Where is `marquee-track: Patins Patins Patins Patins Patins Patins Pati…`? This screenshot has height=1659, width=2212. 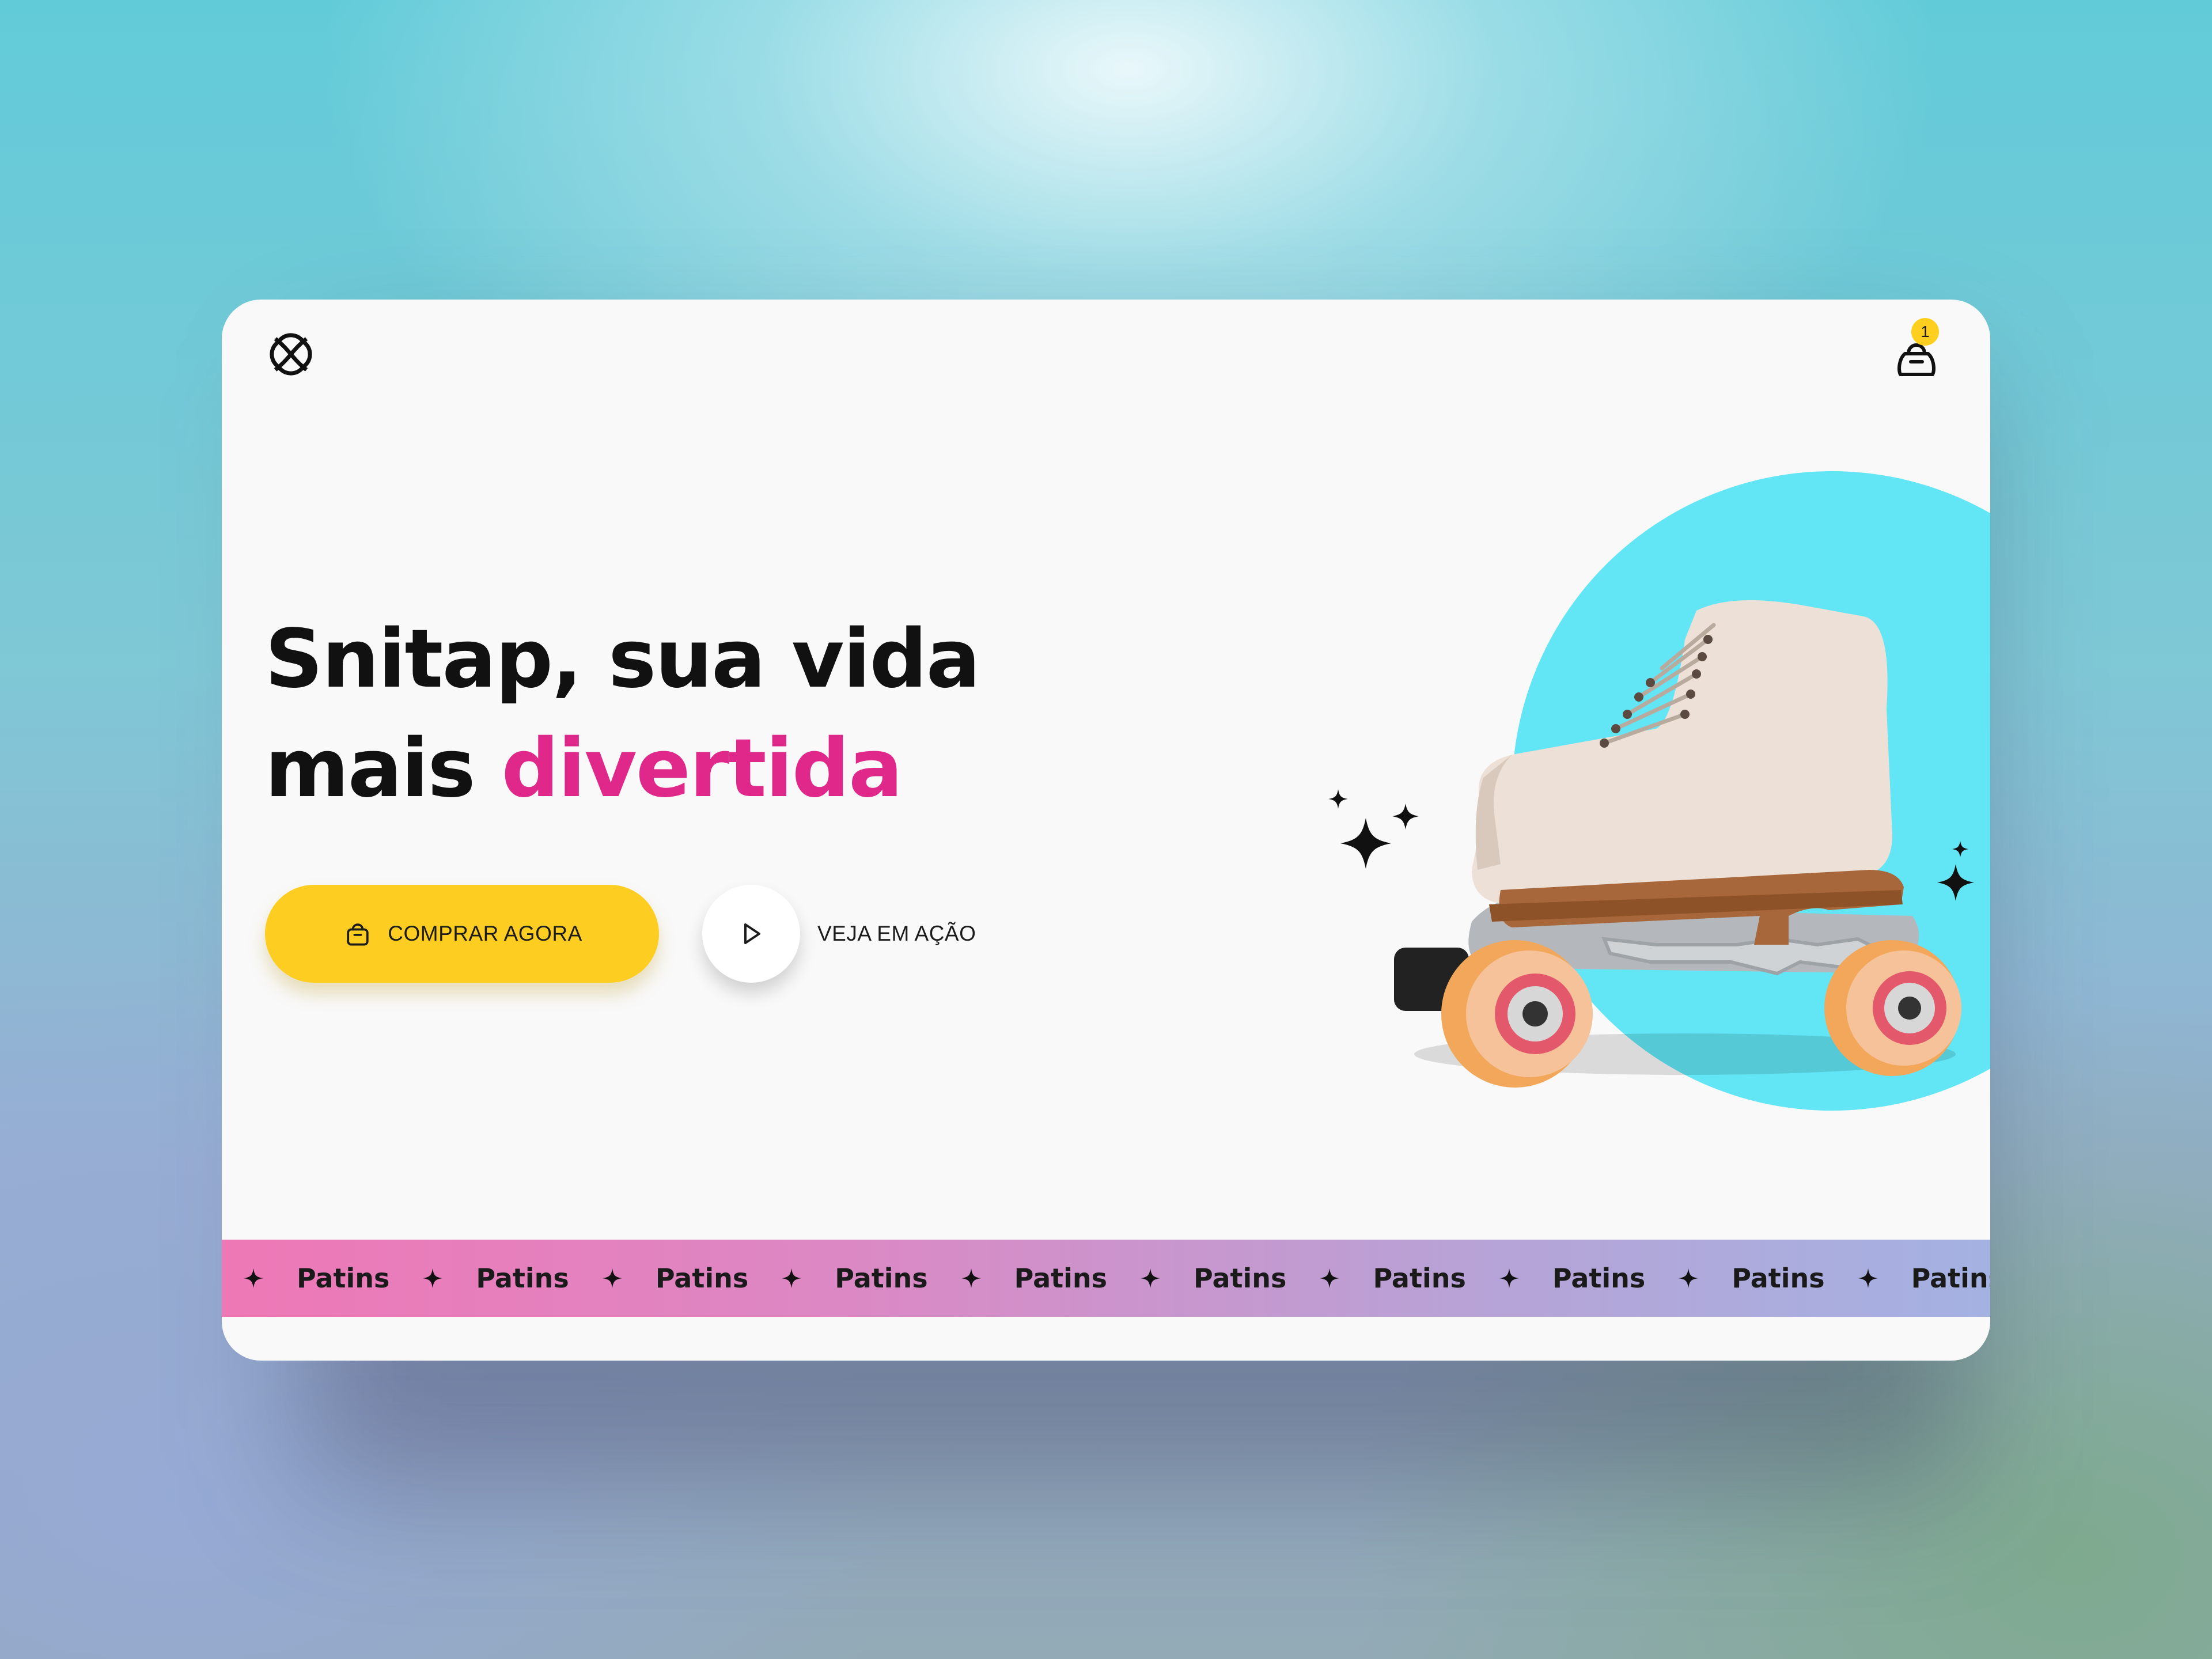 marquee-track: Patins Patins Patins Patins Patins Patins Pati… is located at coordinates (1106, 1278).